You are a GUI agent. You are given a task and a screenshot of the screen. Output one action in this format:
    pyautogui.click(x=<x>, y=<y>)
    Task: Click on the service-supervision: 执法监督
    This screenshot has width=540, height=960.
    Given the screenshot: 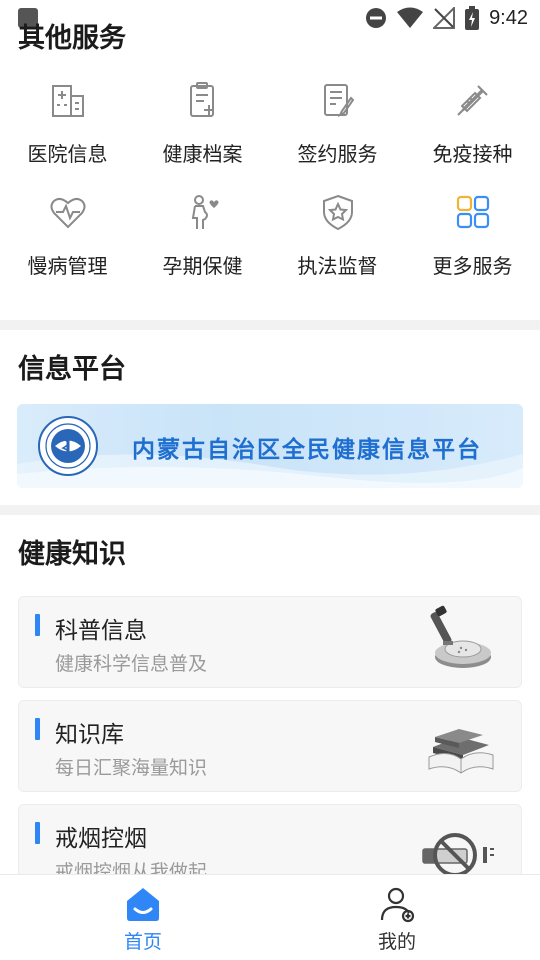 What is the action you would take?
    pyautogui.click(x=337, y=242)
    